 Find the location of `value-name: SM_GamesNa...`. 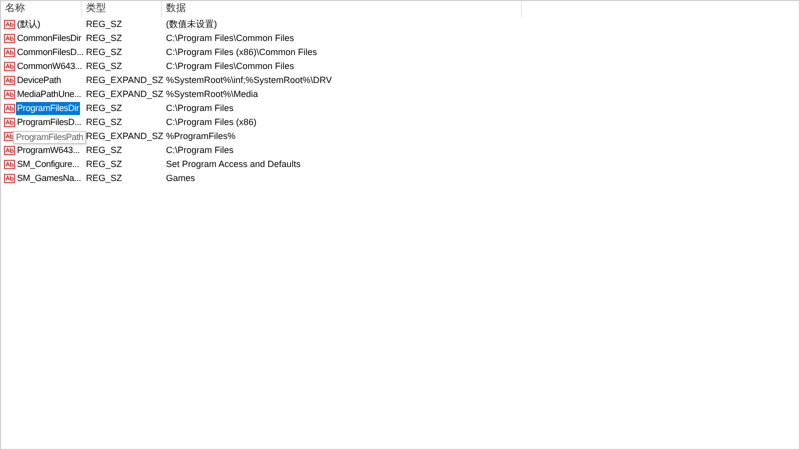

value-name: SM_GamesNa... is located at coordinates (49, 178).